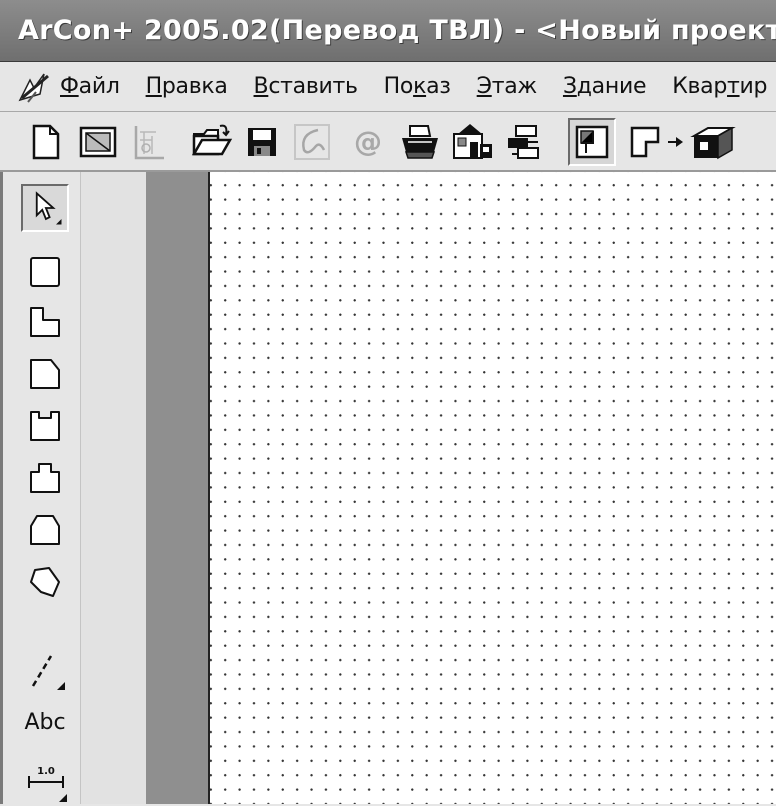  I want to click on menu-floor: Этаж, so click(507, 86).